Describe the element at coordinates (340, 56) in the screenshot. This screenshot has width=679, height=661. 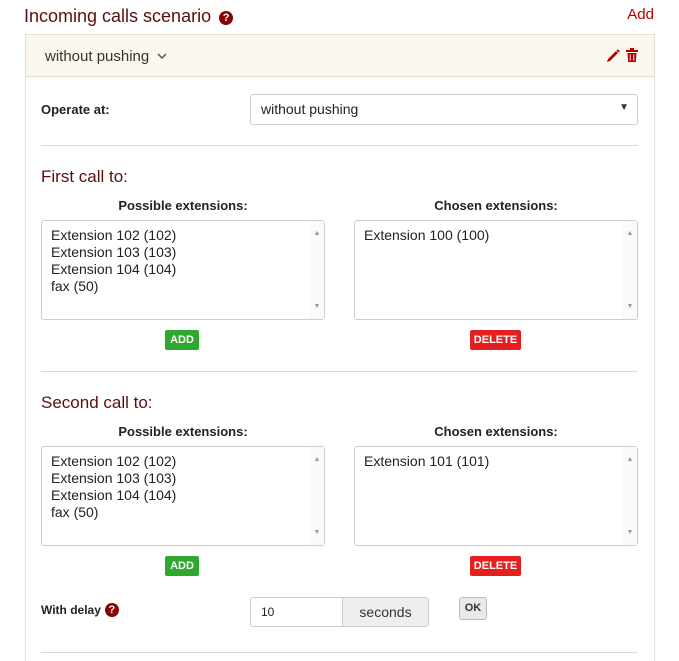
I see `scenario-panel-header: without pushing` at that location.